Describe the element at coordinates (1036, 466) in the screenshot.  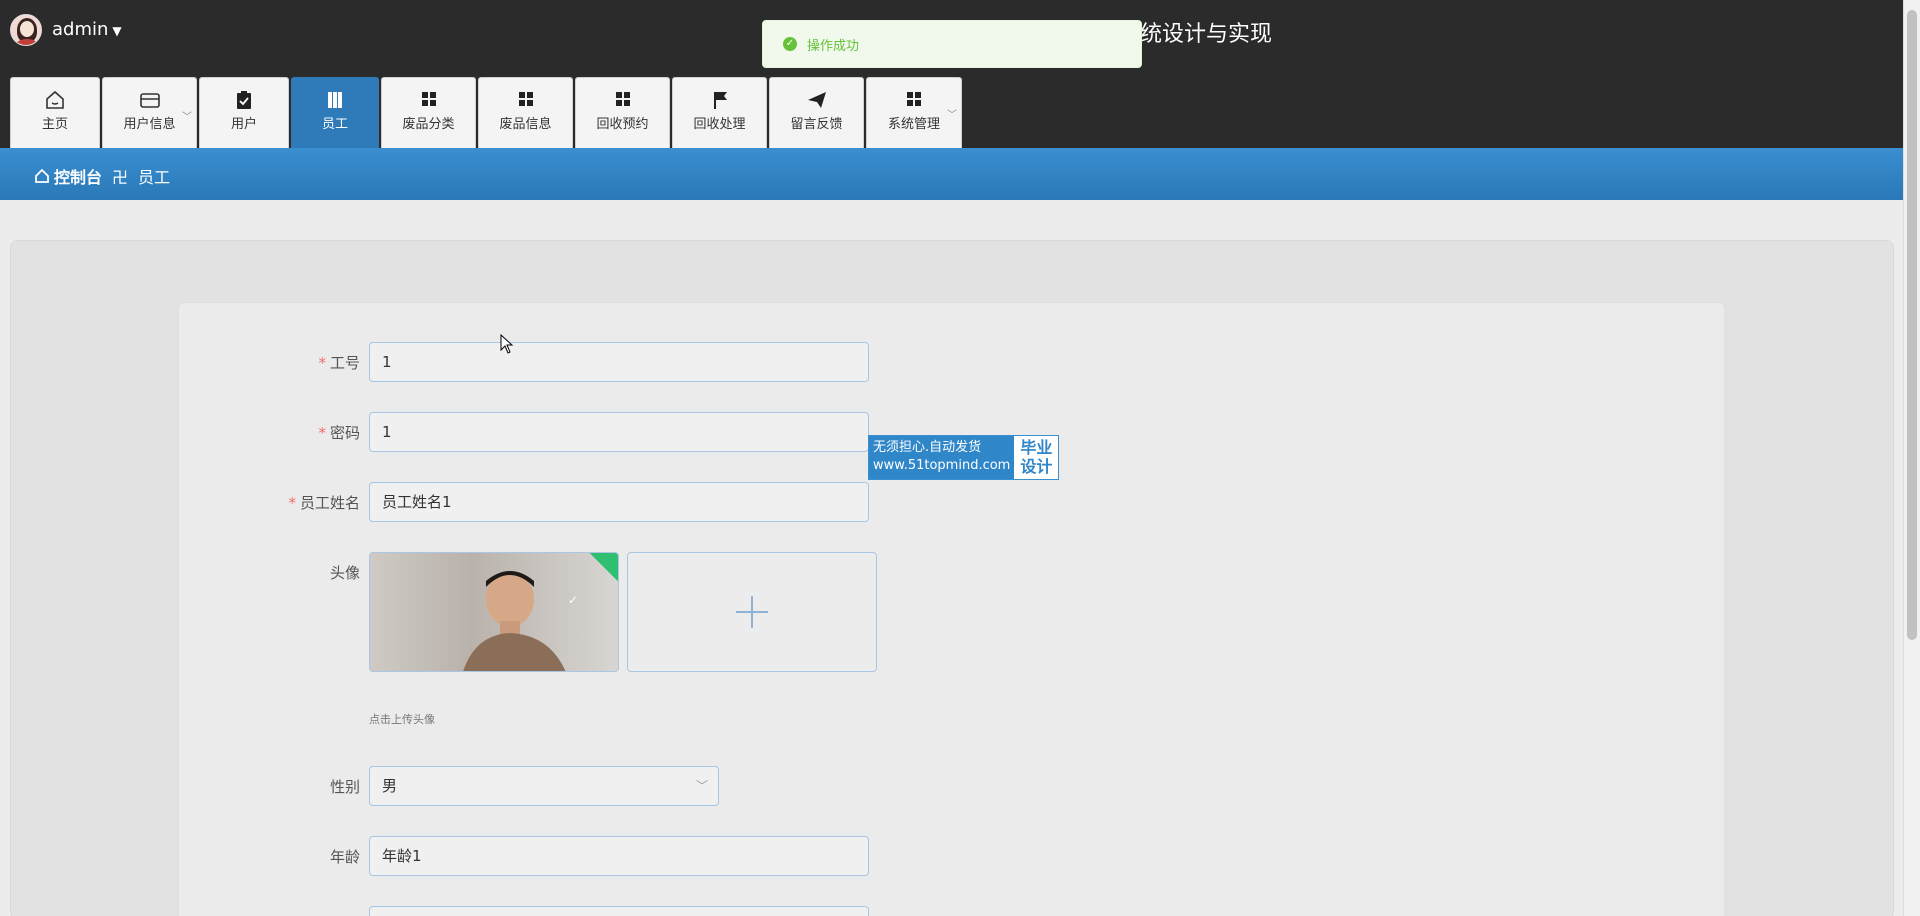
I see `watermark-side2: 设计` at that location.